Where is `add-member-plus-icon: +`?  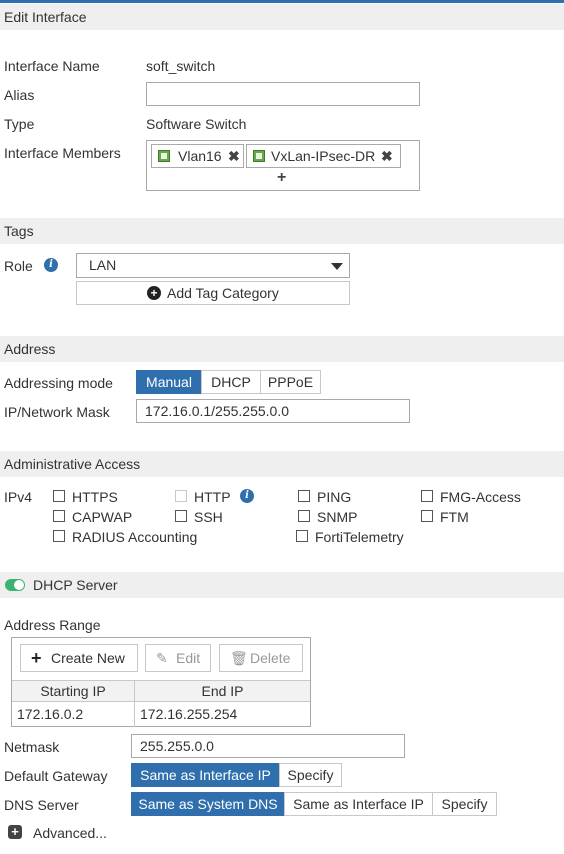
add-member-plus-icon: + is located at coordinates (281, 178).